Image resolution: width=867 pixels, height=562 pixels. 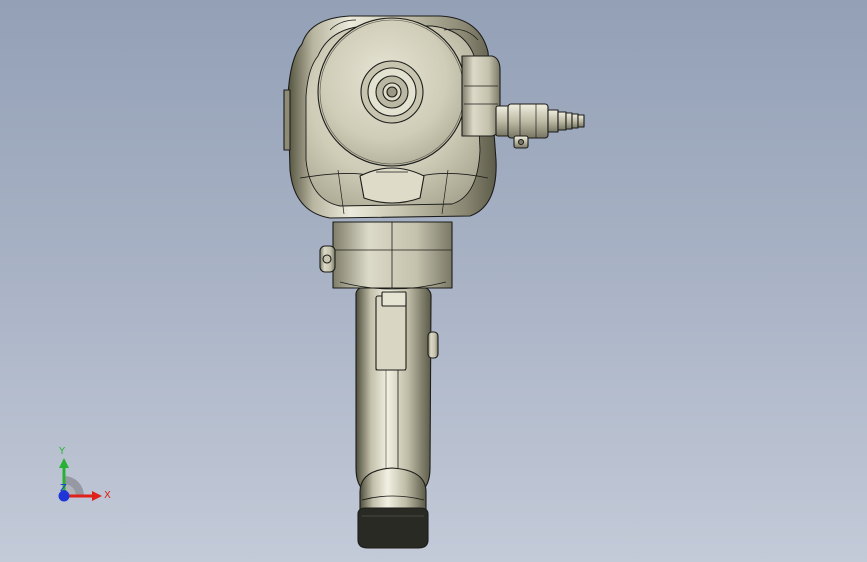 I want to click on x-axis-arrow, so click(x=97, y=496).